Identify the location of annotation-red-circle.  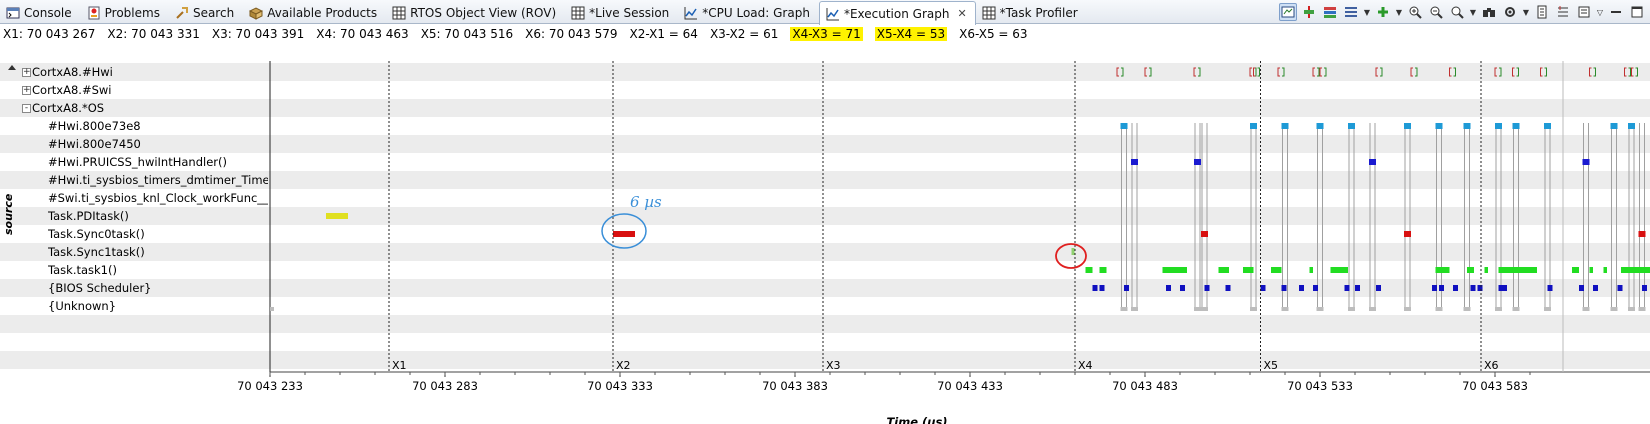
(1071, 256).